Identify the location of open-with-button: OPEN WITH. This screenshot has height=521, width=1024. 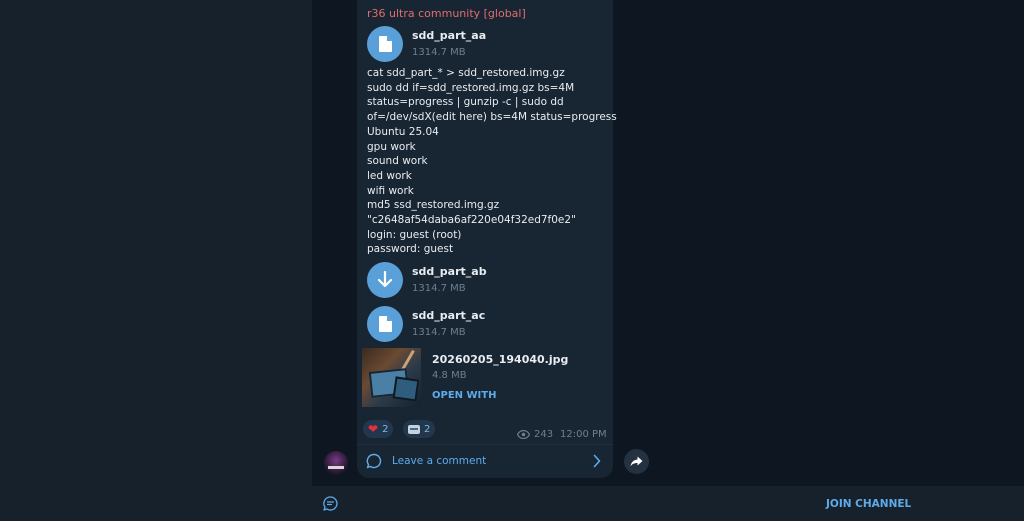
(464, 395).